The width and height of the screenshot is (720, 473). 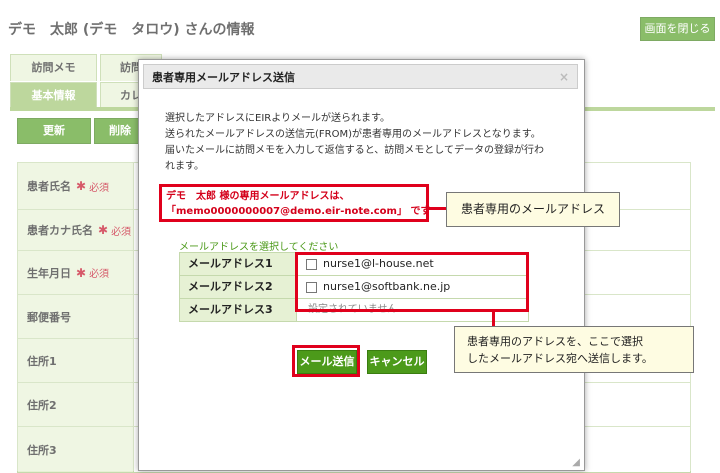 What do you see at coordinates (259, 247) in the screenshot?
I see `select-prompt: メールアドレスを選択してください` at bounding box center [259, 247].